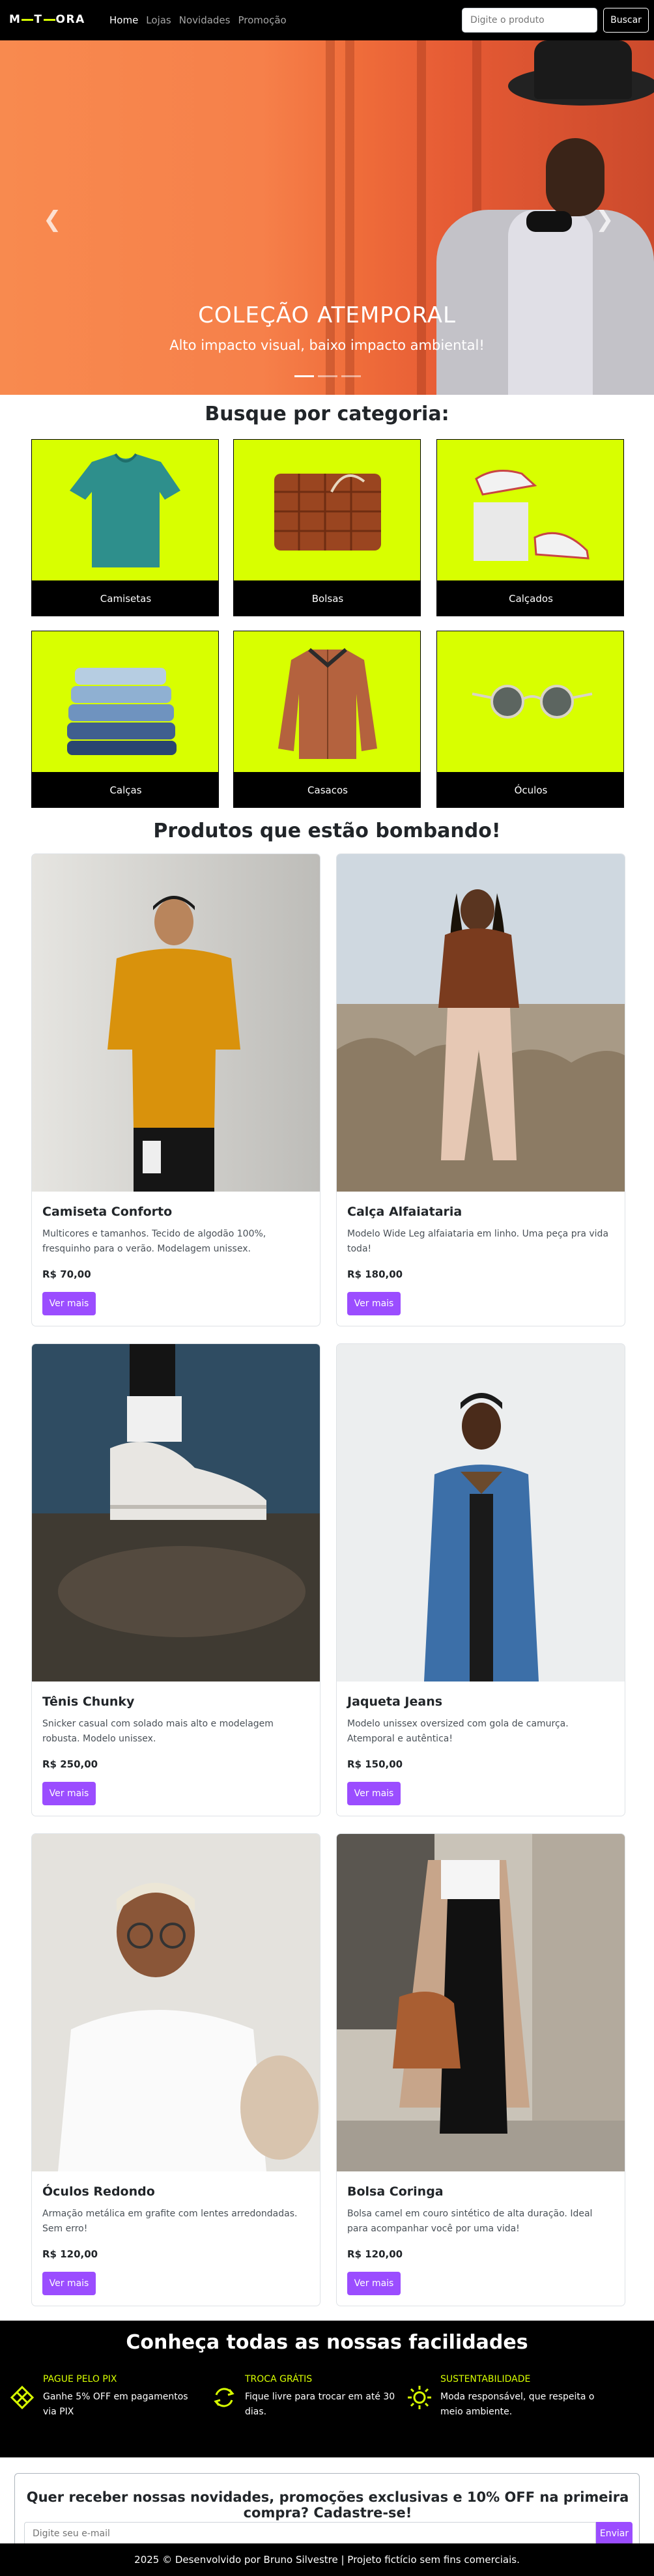 The width and height of the screenshot is (654, 2576). I want to click on products-title: Produtos que estão bombando!, so click(327, 831).